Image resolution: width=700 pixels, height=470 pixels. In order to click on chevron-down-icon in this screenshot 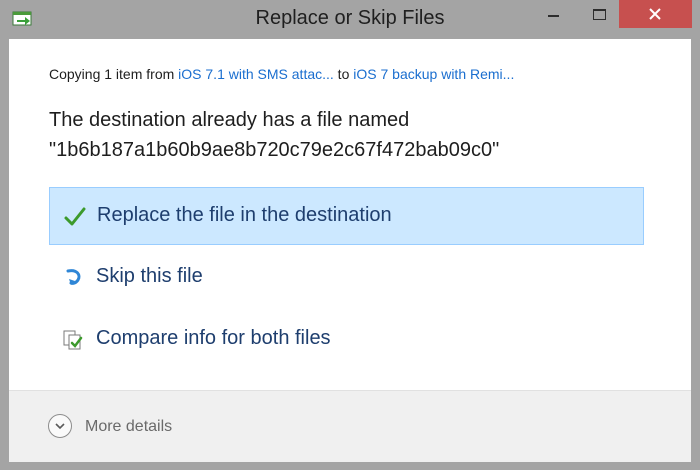, I will do `click(60, 426)`.